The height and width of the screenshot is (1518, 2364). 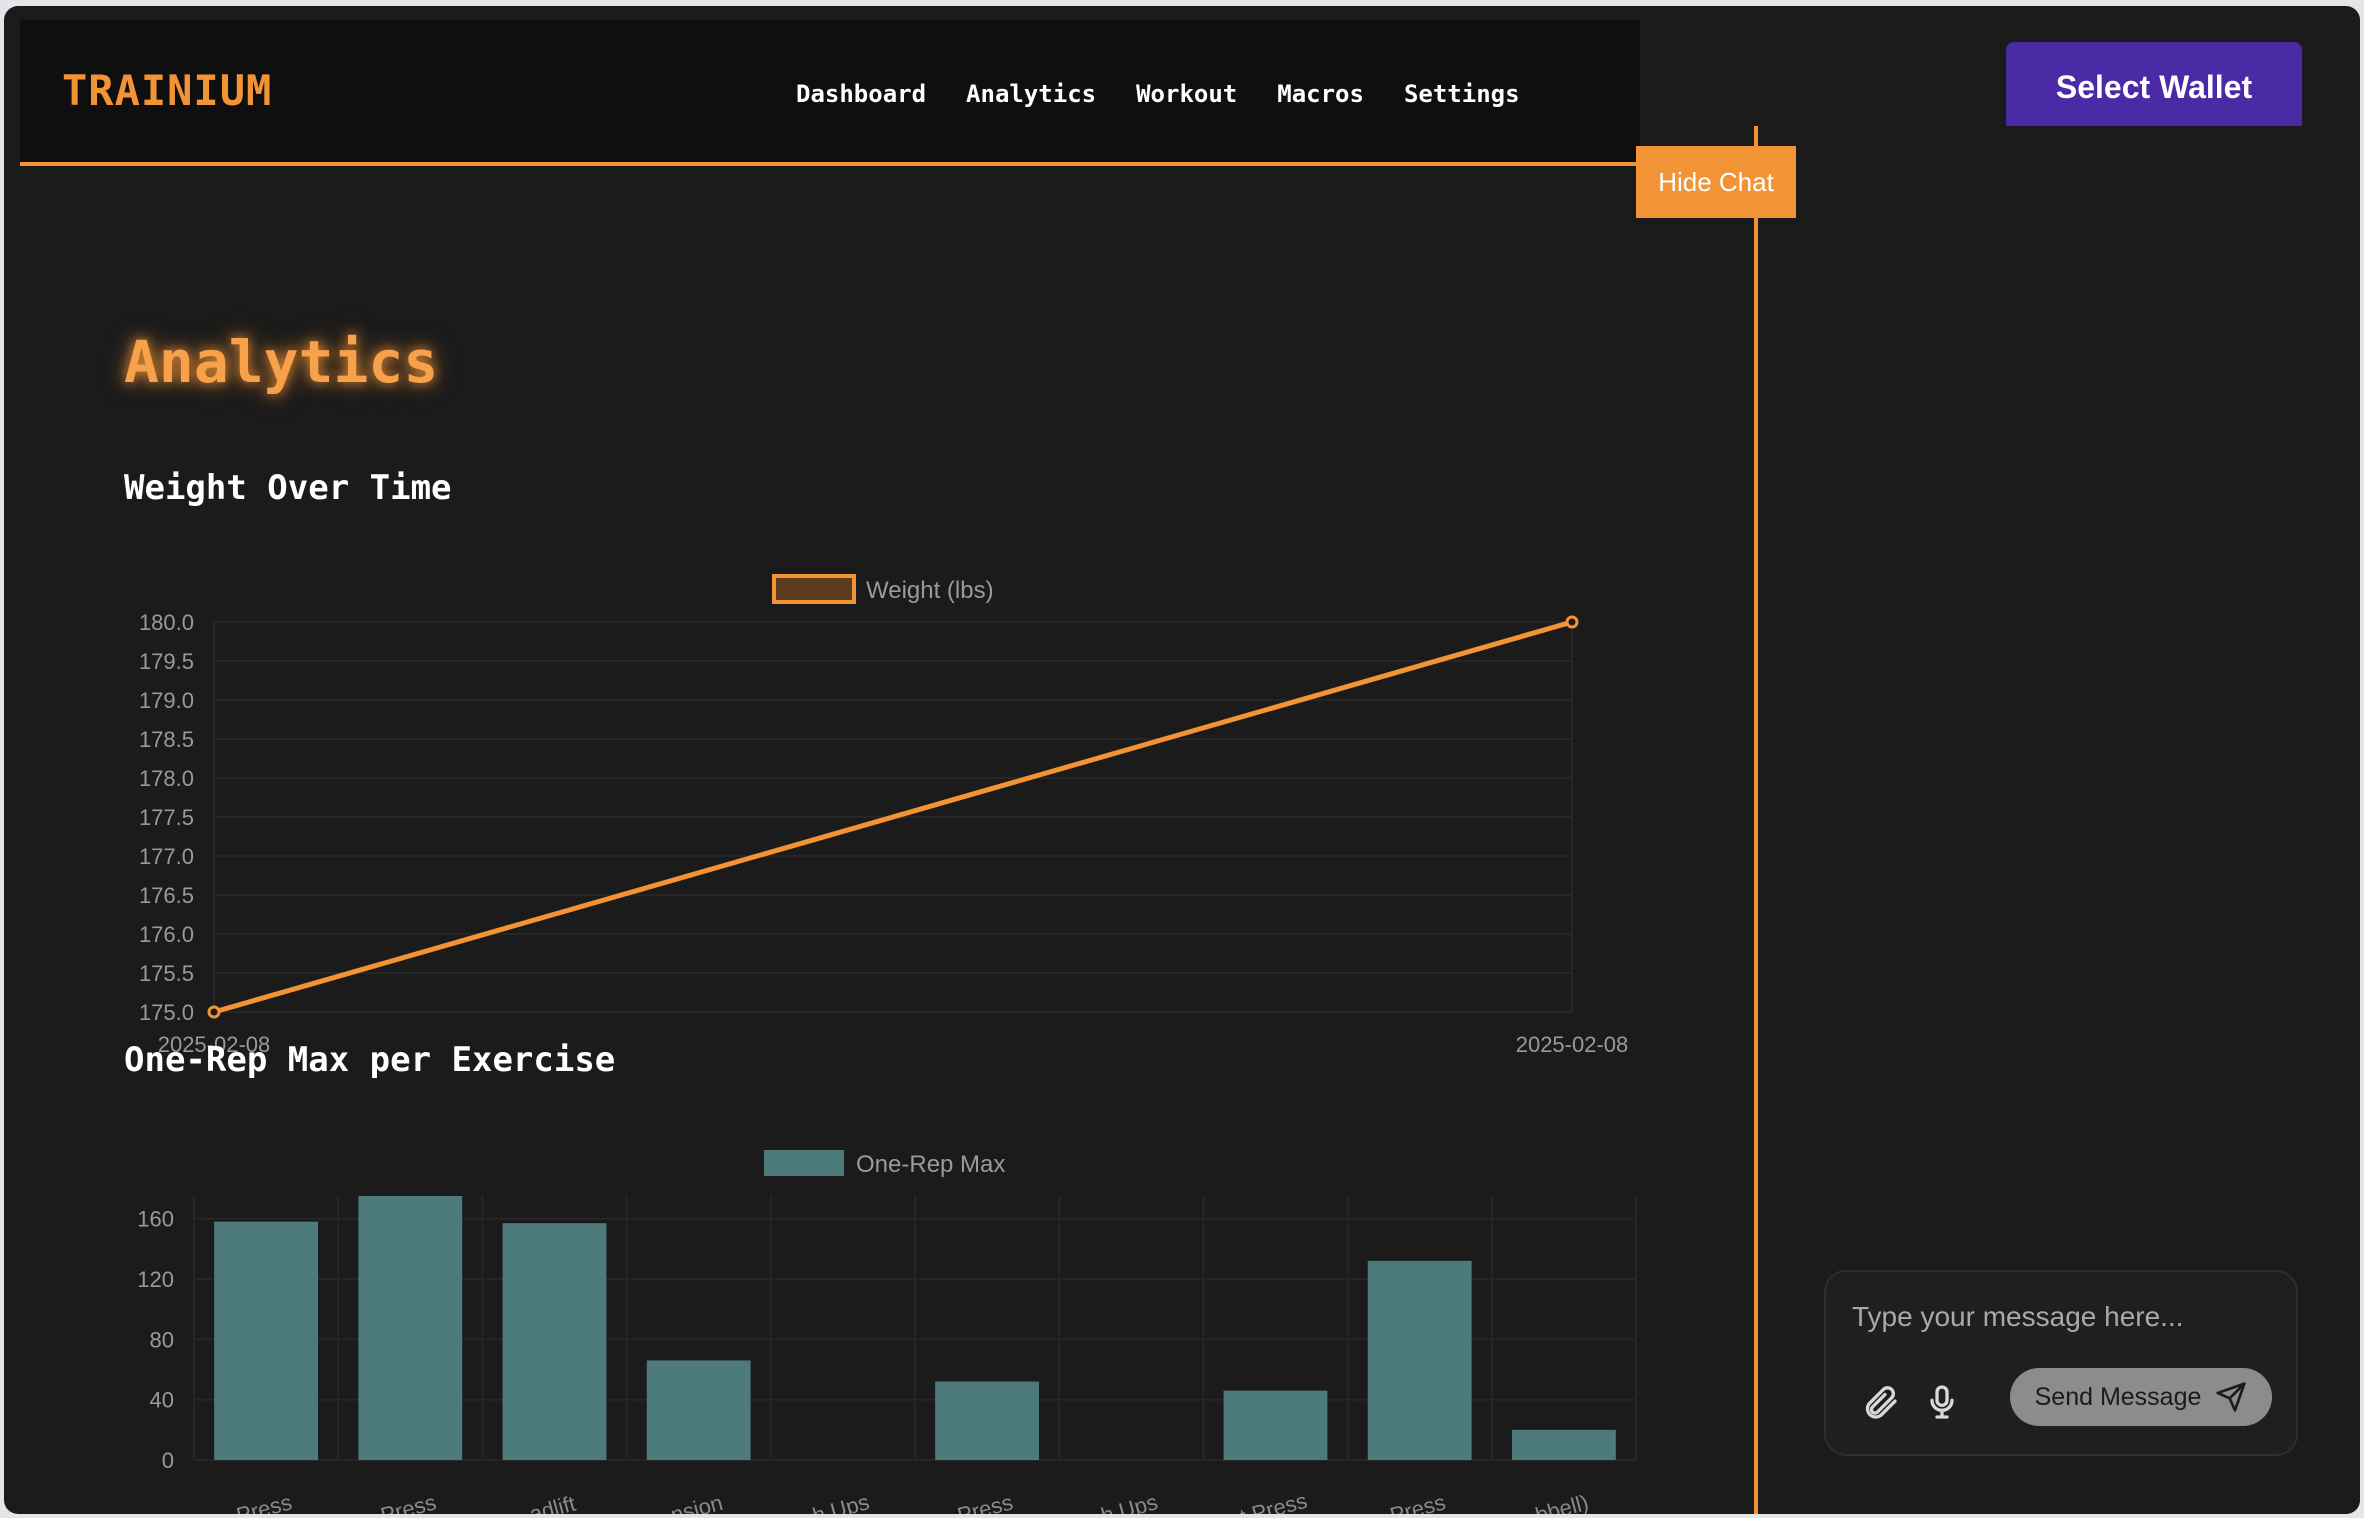 What do you see at coordinates (281, 362) in the screenshot?
I see `page-title: Analytics` at bounding box center [281, 362].